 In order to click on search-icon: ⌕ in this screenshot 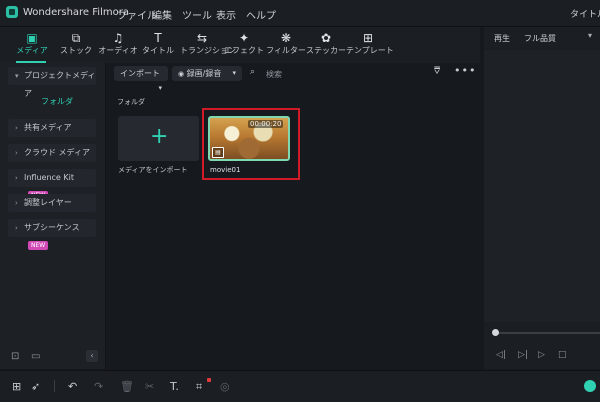, I will do `click(253, 72)`.